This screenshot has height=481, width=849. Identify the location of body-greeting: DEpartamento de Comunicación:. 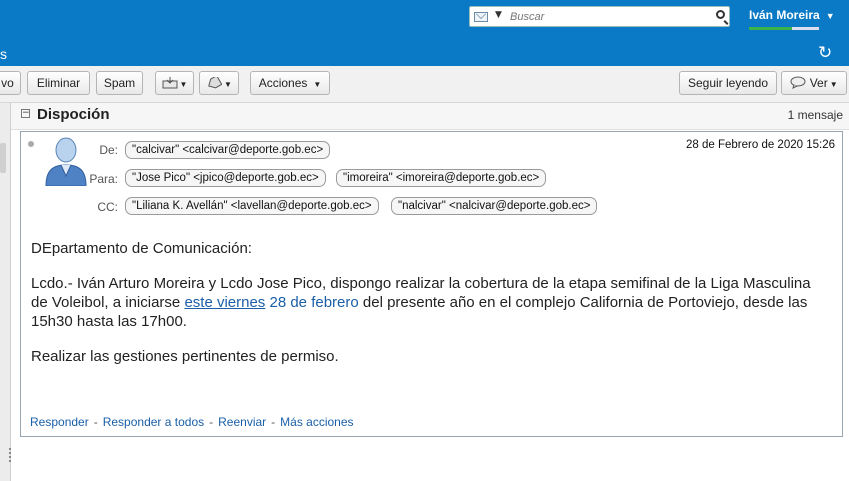
(141, 248).